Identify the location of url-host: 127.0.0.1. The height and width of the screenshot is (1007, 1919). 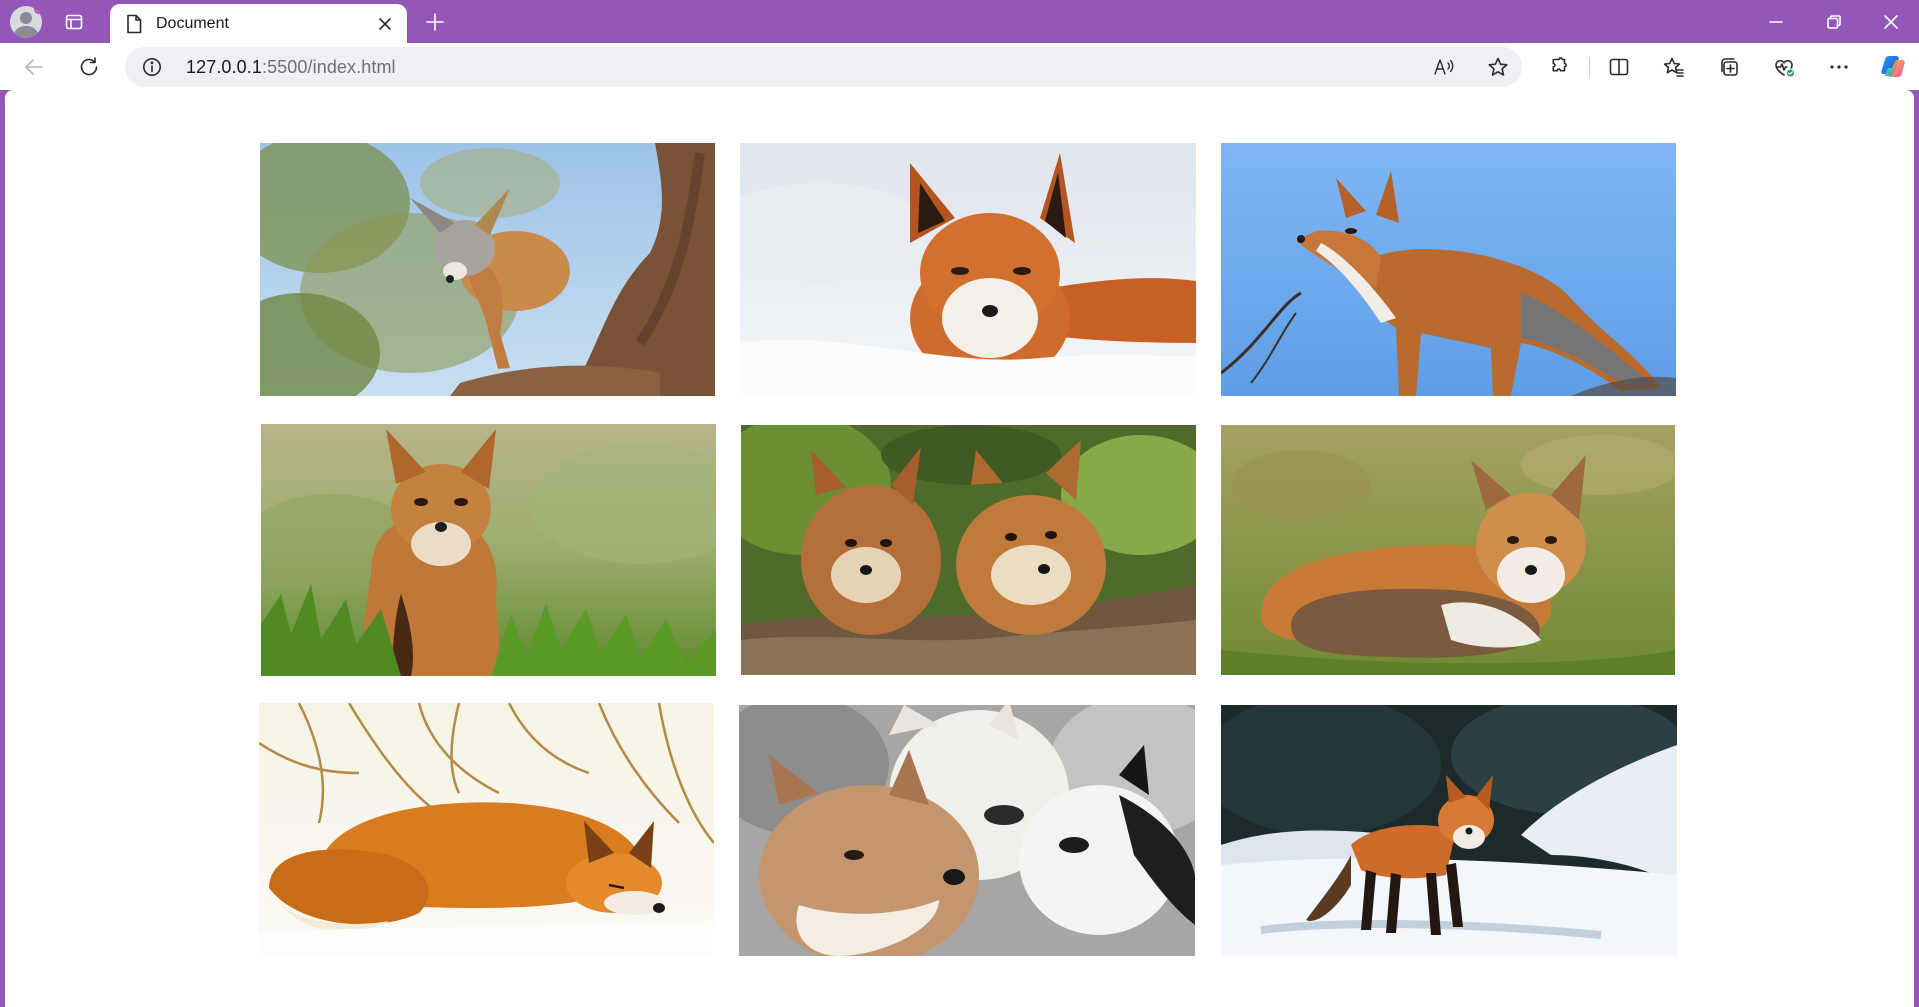
(224, 67).